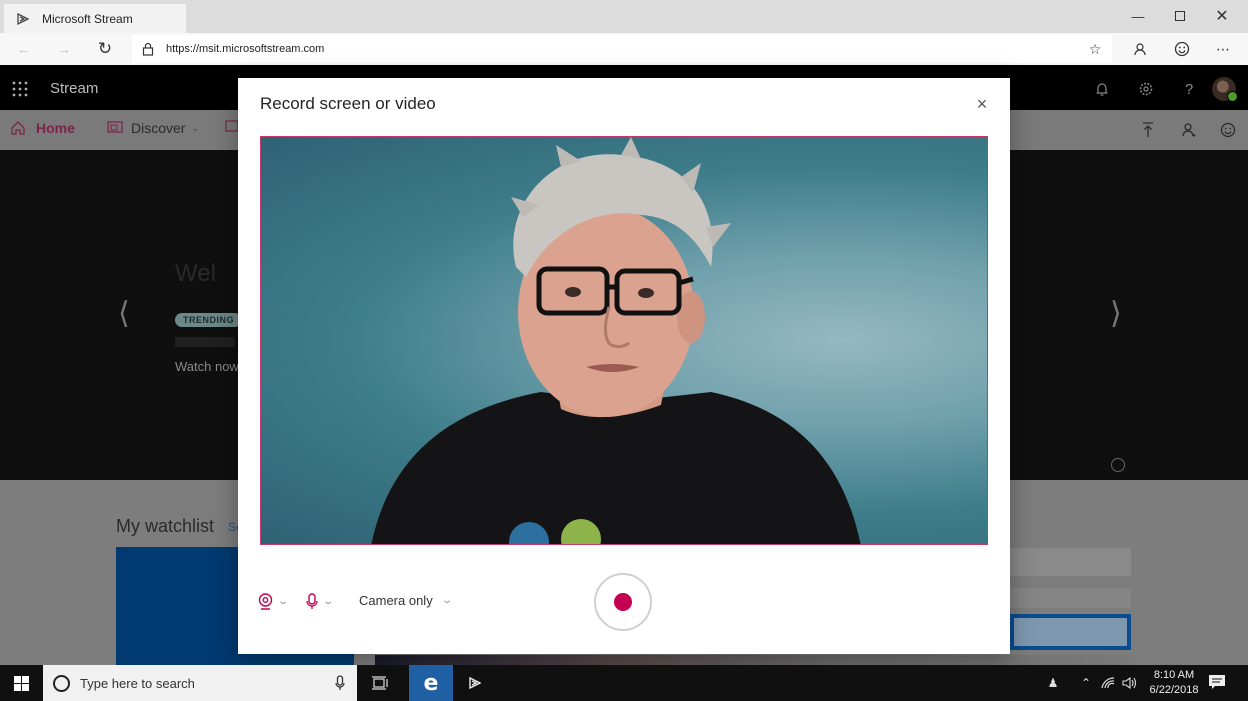  What do you see at coordinates (1102, 89) in the screenshot?
I see `notifications-button` at bounding box center [1102, 89].